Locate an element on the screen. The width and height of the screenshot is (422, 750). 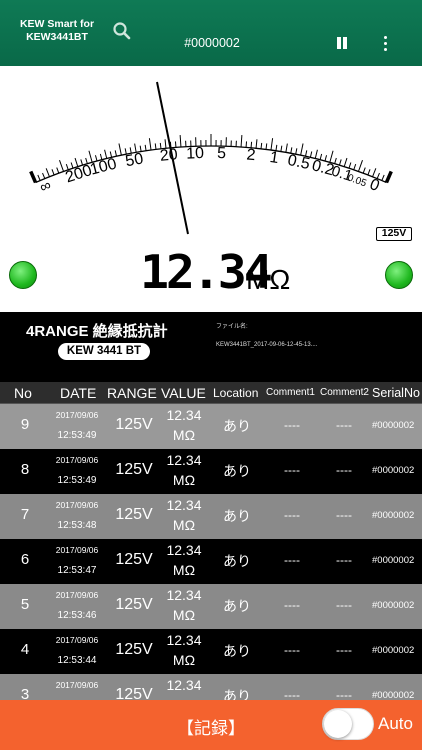
header-location: Location is located at coordinates (236, 393).